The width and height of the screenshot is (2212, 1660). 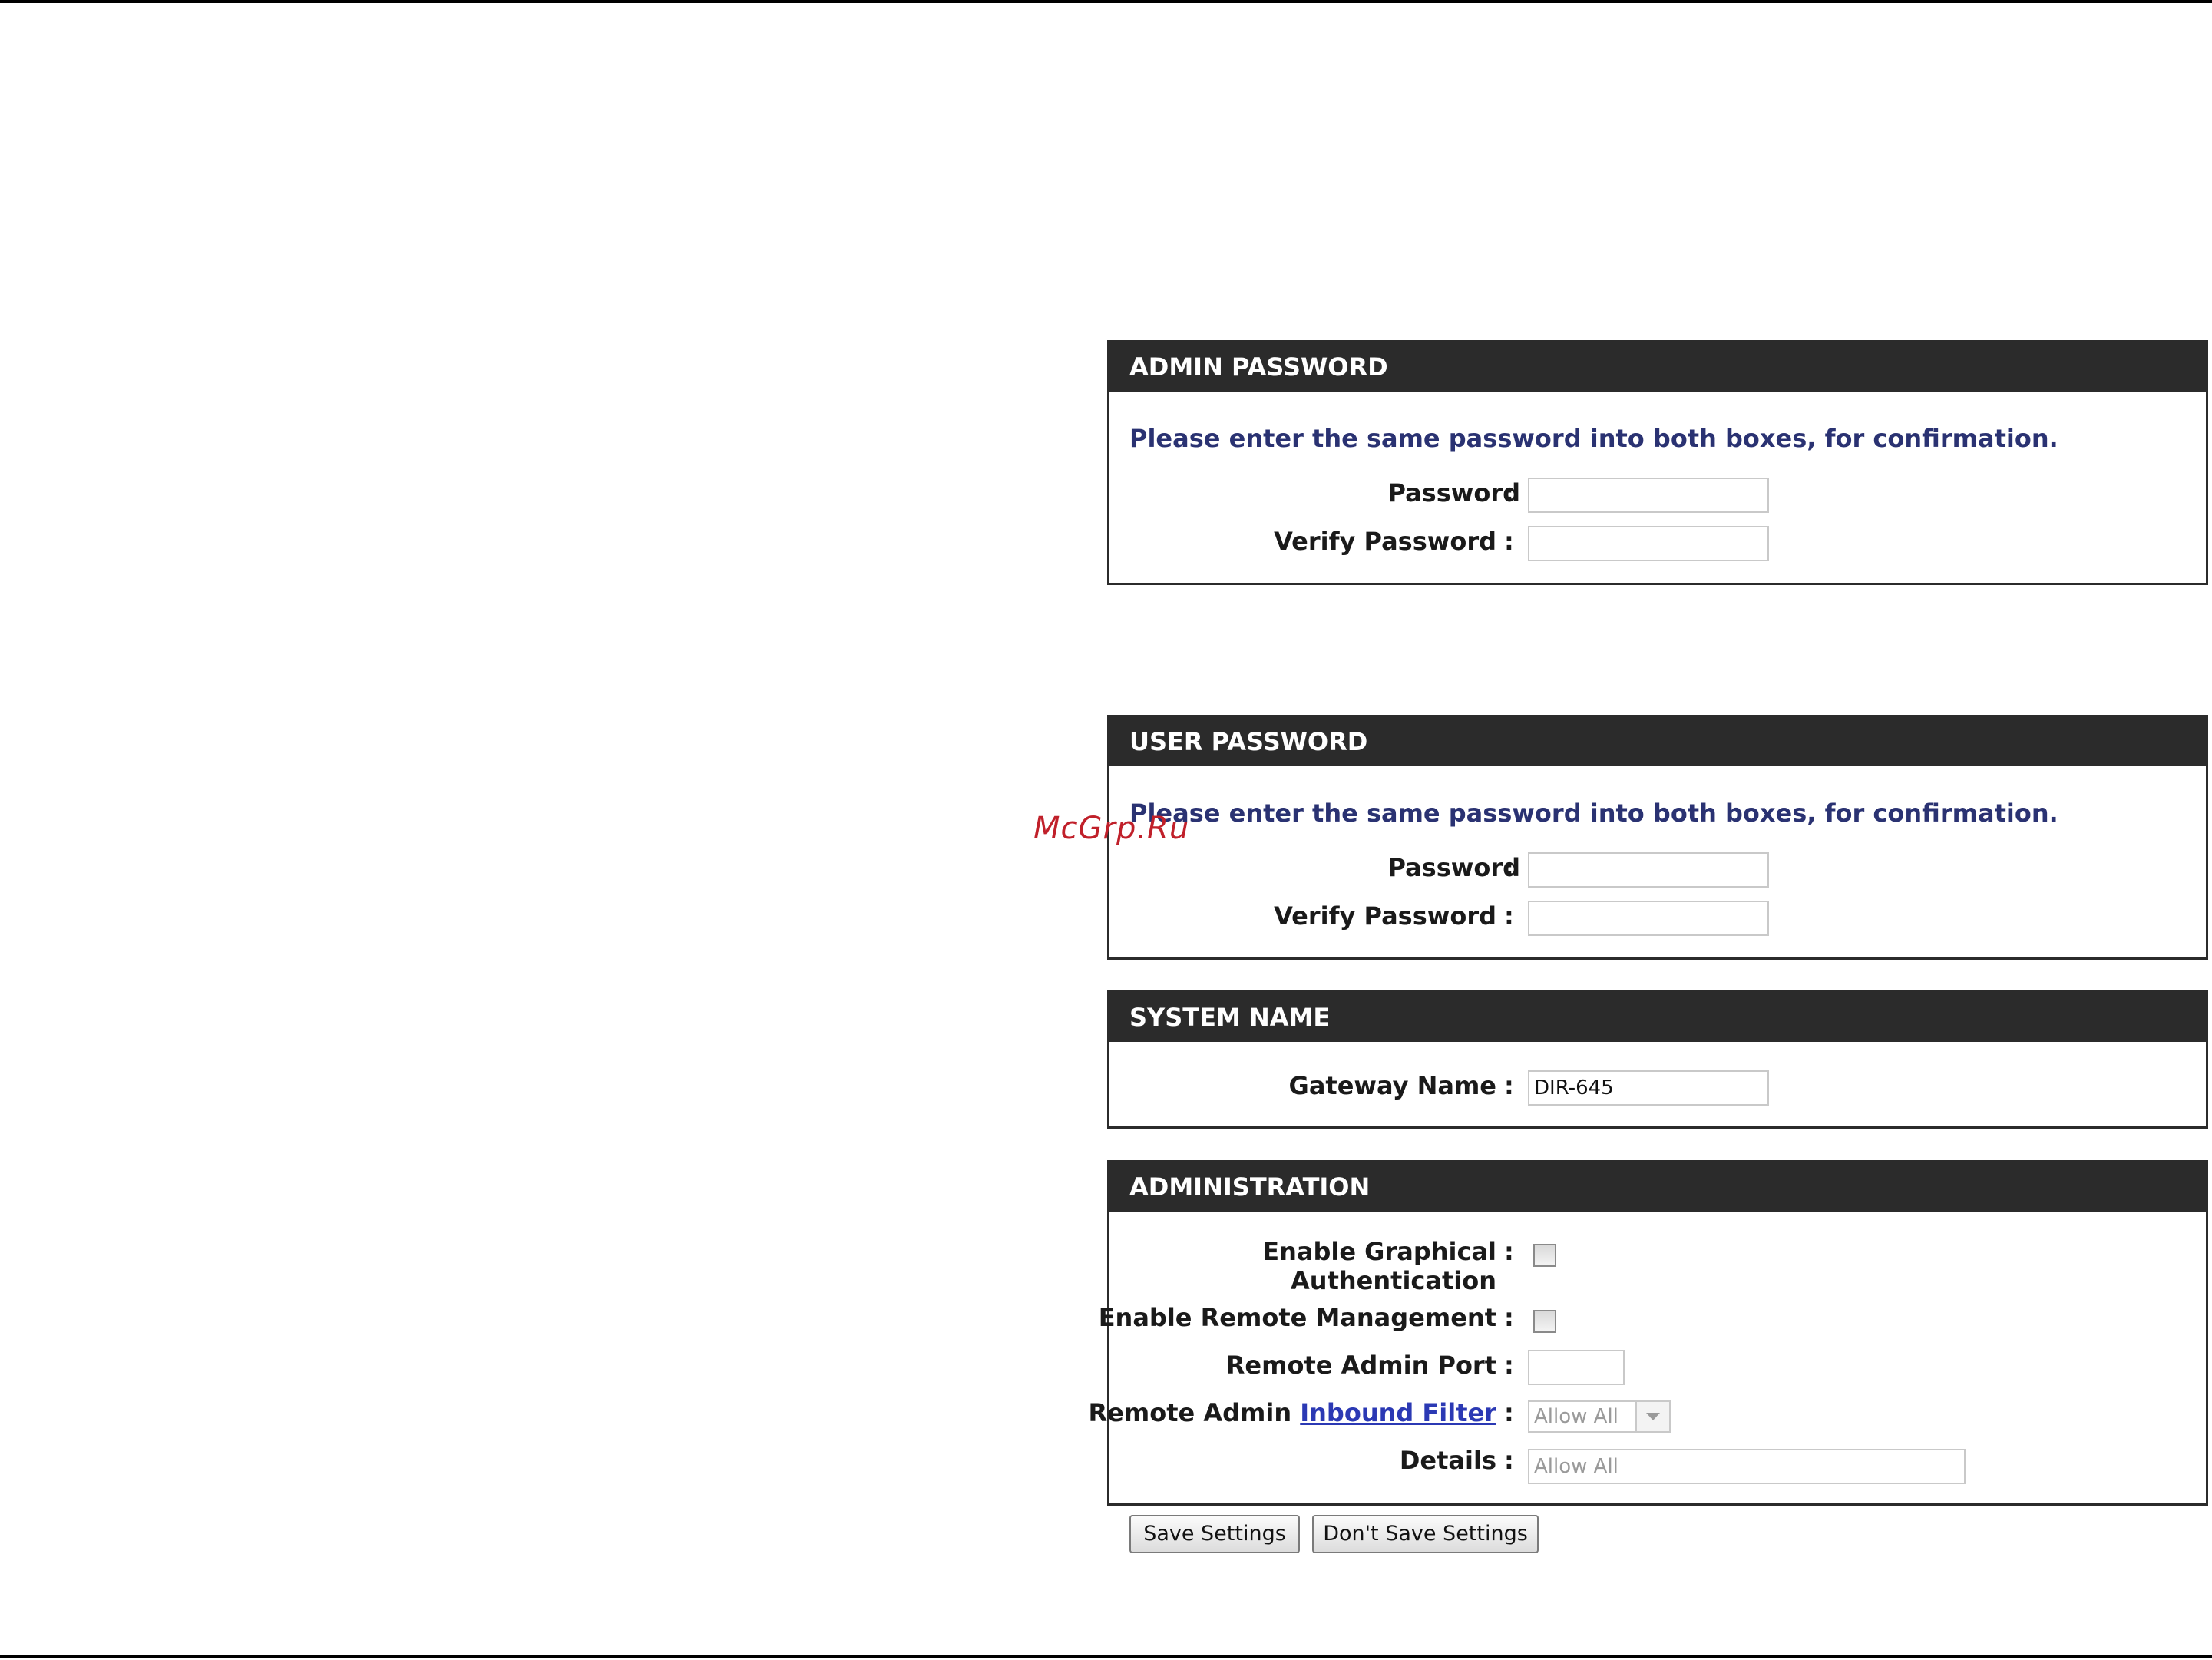 I want to click on gateway-name-input, so click(x=1649, y=1088).